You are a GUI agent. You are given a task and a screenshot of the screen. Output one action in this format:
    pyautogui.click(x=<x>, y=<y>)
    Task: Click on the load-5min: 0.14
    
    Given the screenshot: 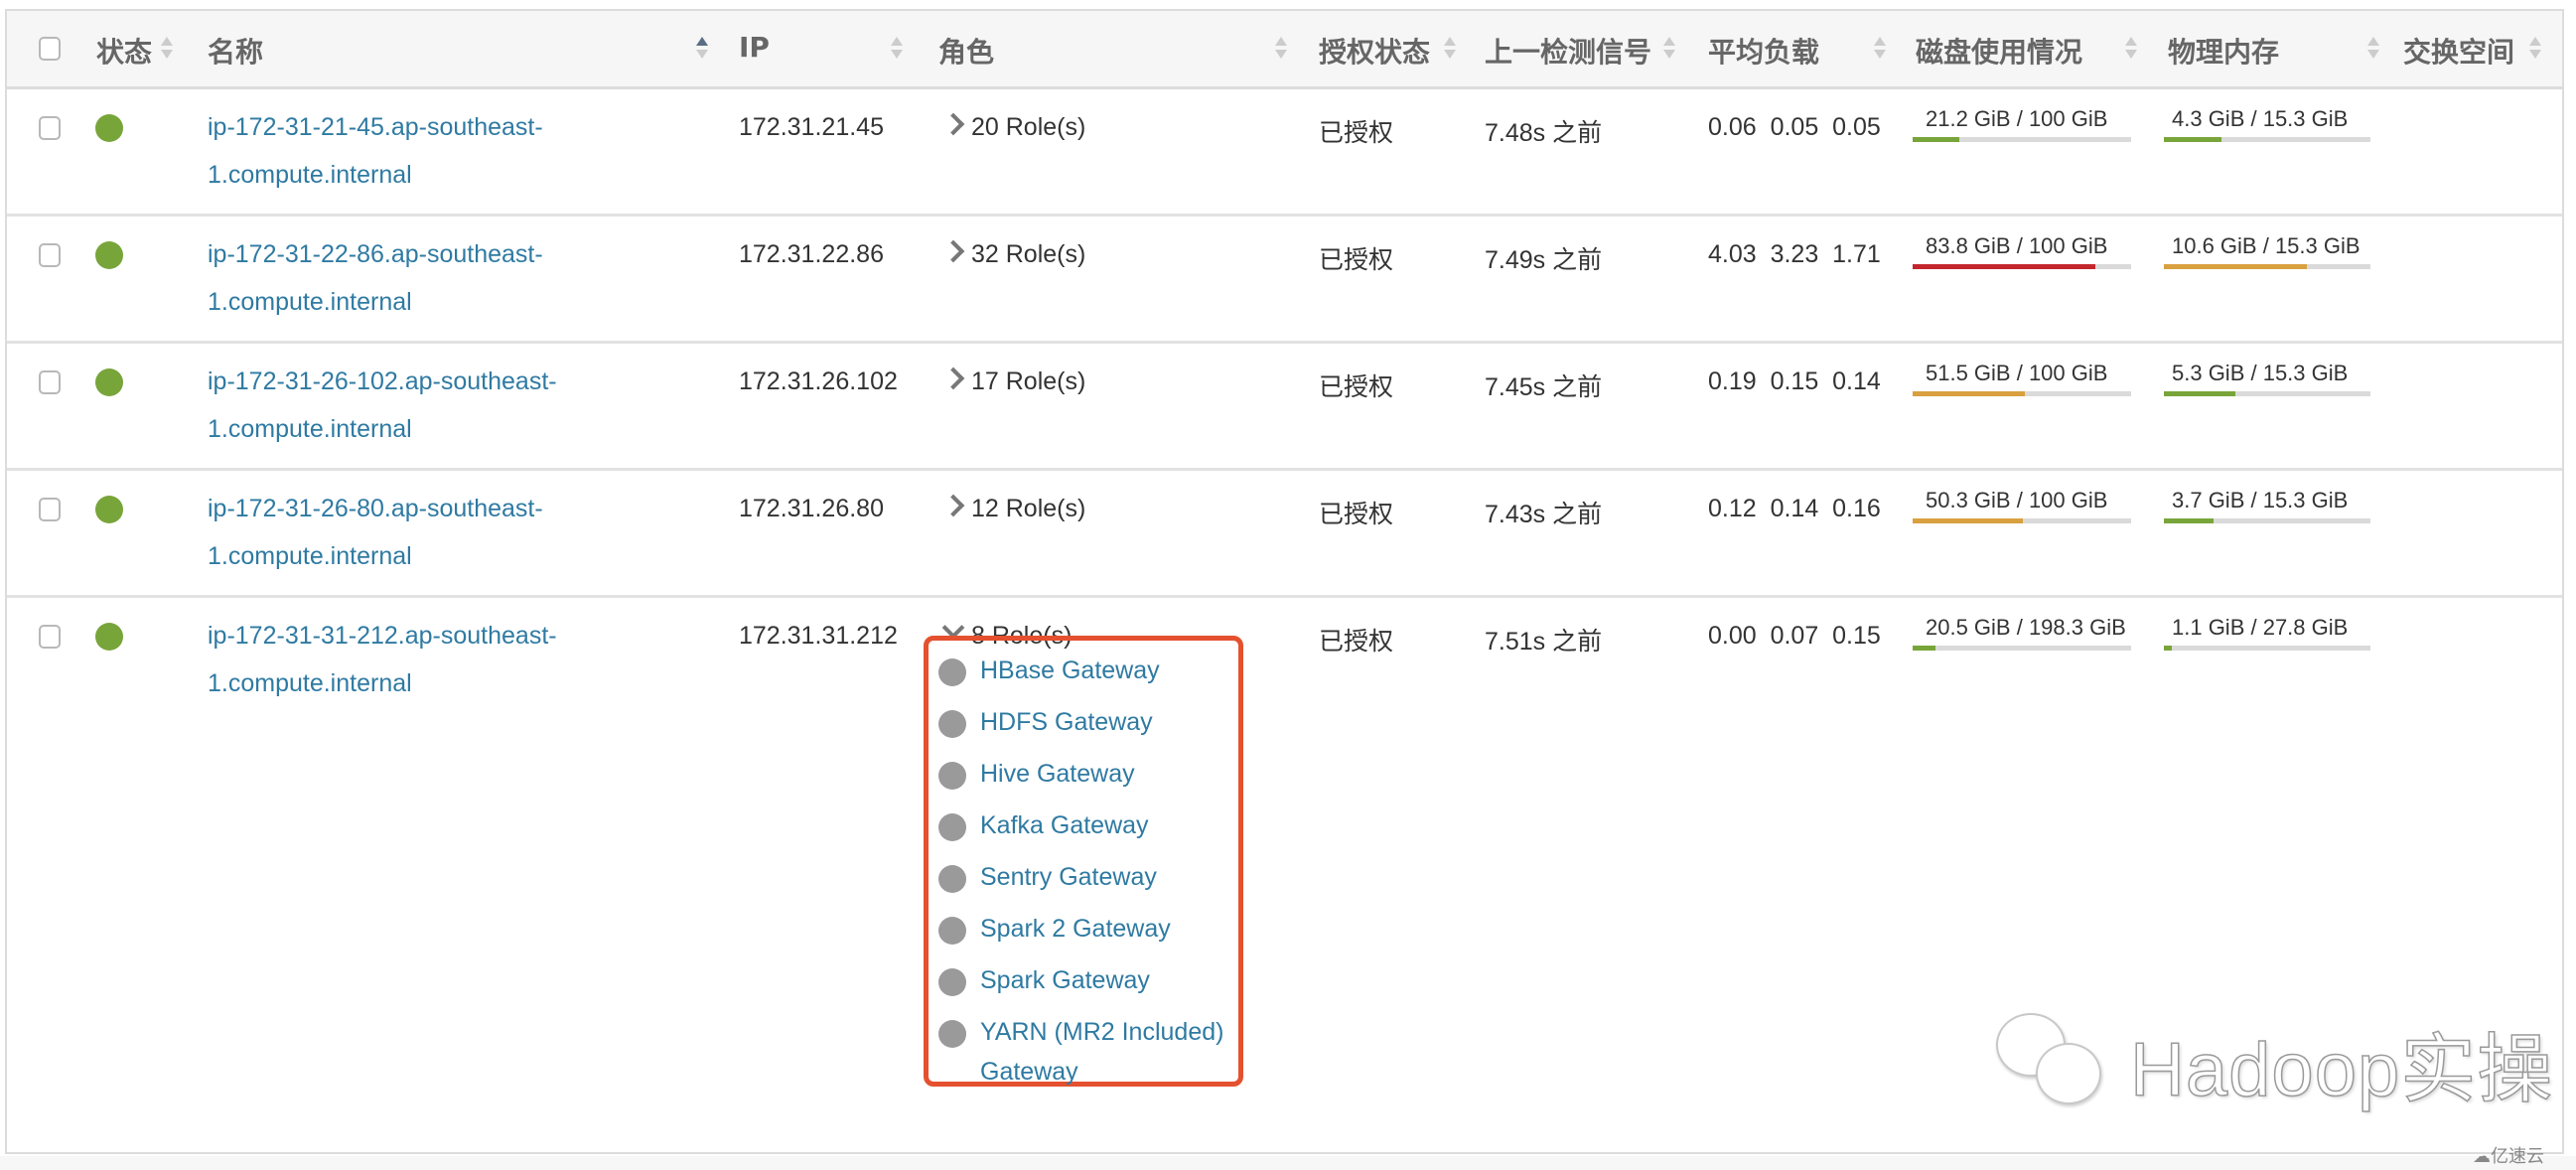 What is the action you would take?
    pyautogui.click(x=1795, y=508)
    